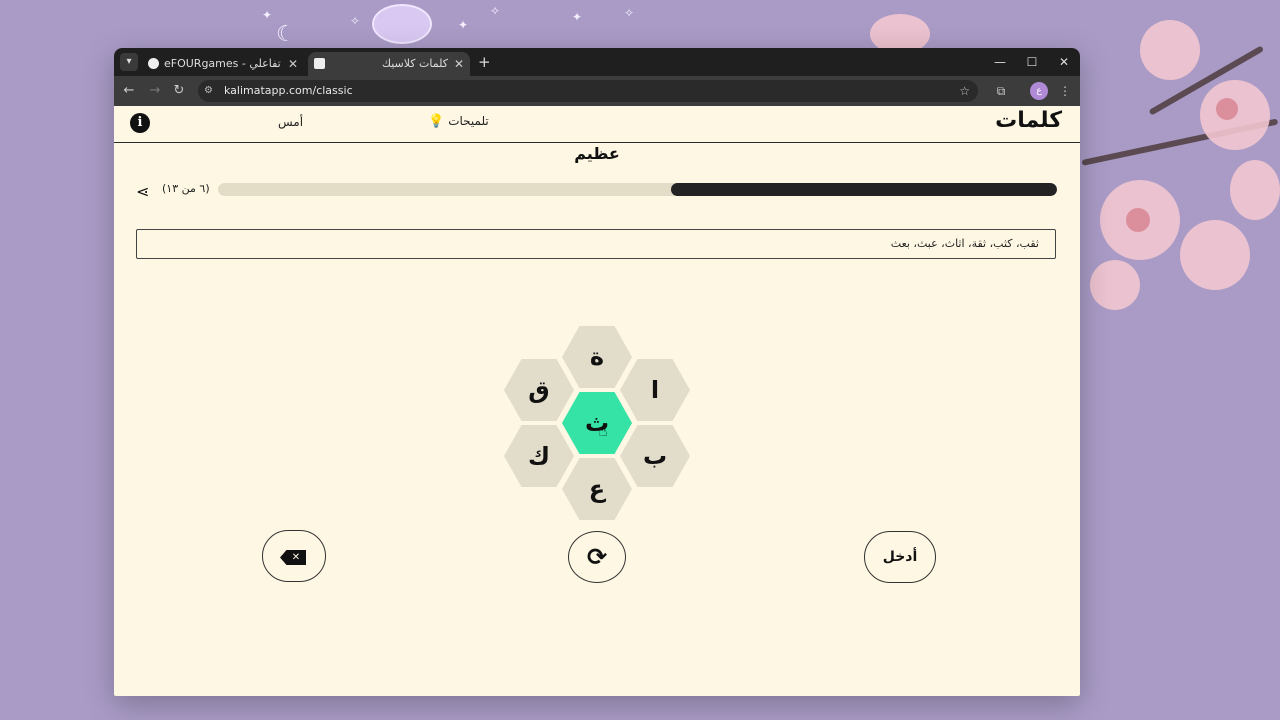 Image resolution: width=1280 pixels, height=720 pixels. I want to click on app-logo: كلمات, so click(1028, 120).